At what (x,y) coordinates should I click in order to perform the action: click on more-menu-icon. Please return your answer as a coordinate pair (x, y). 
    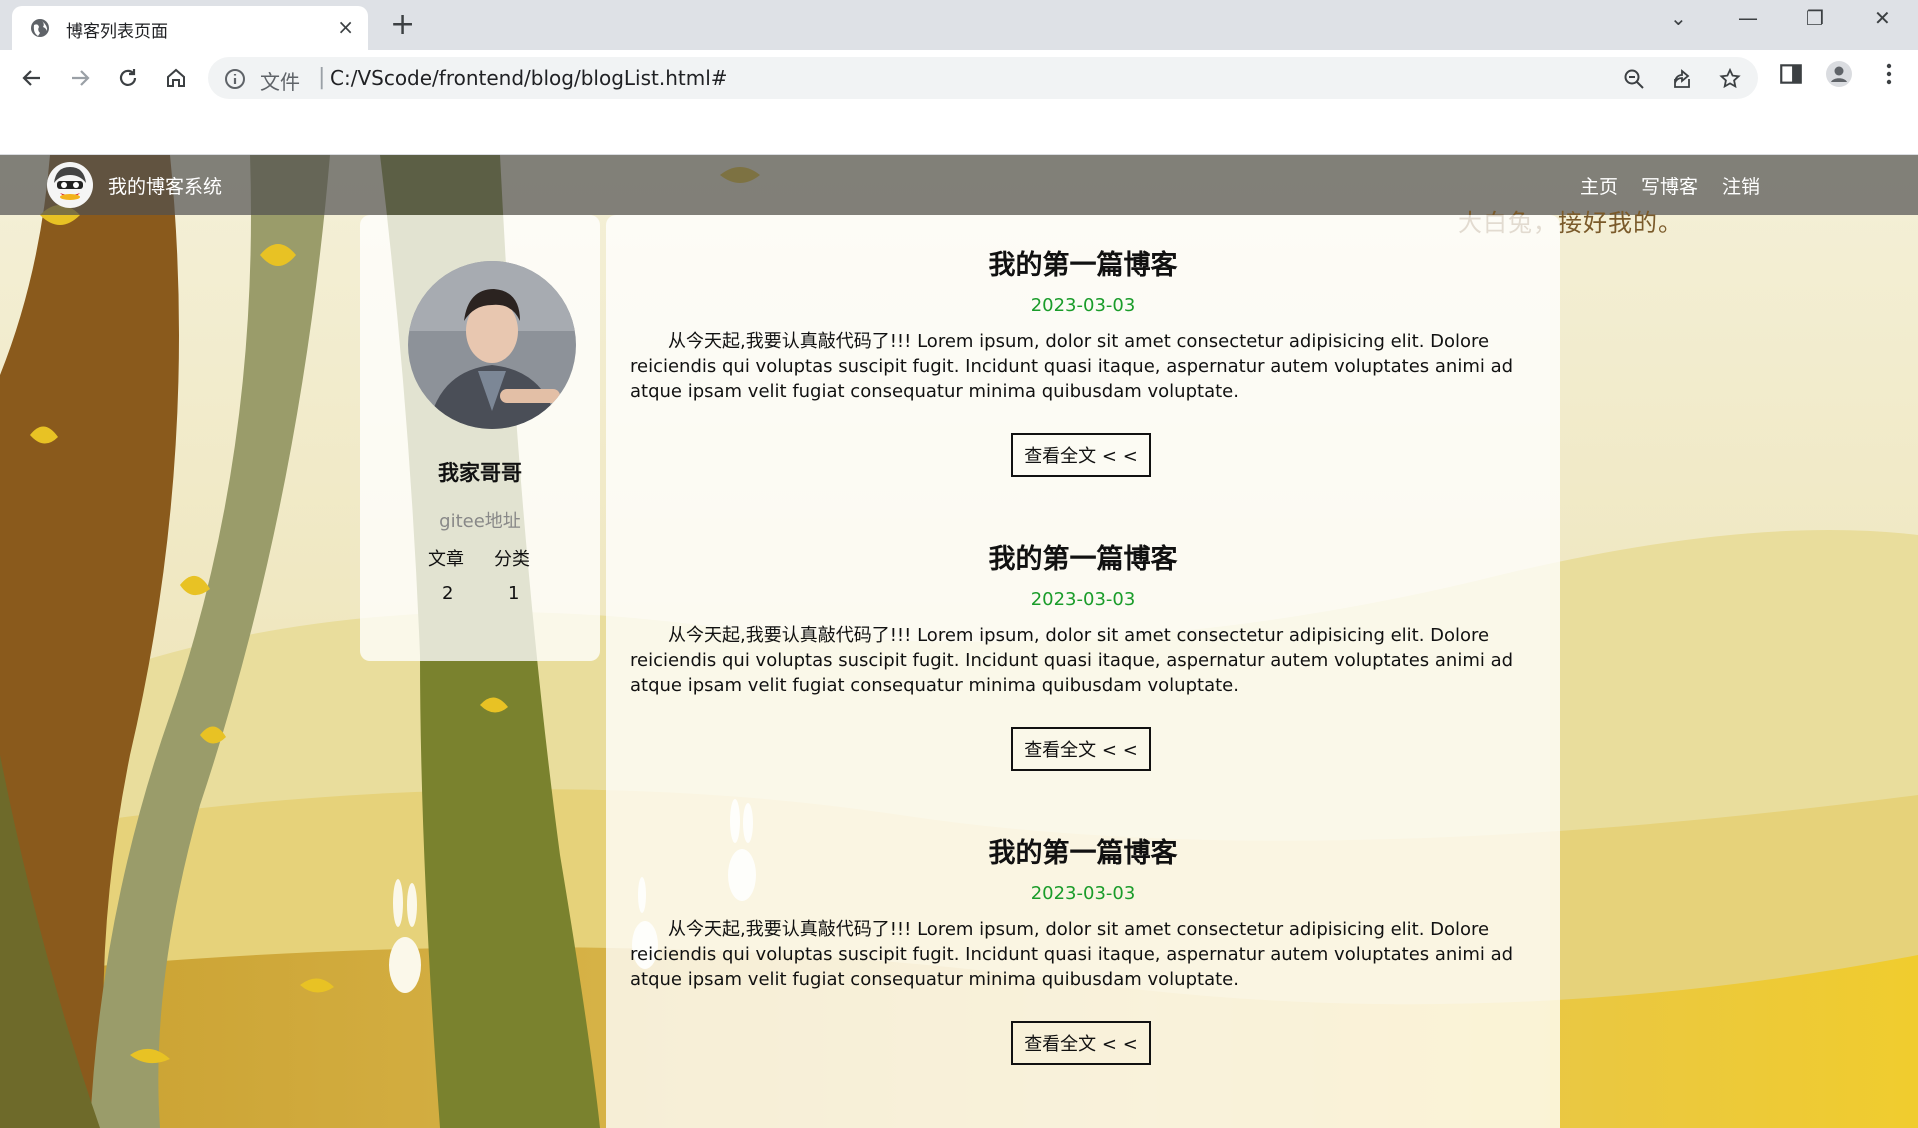
    Looking at the image, I should click on (1889, 74).